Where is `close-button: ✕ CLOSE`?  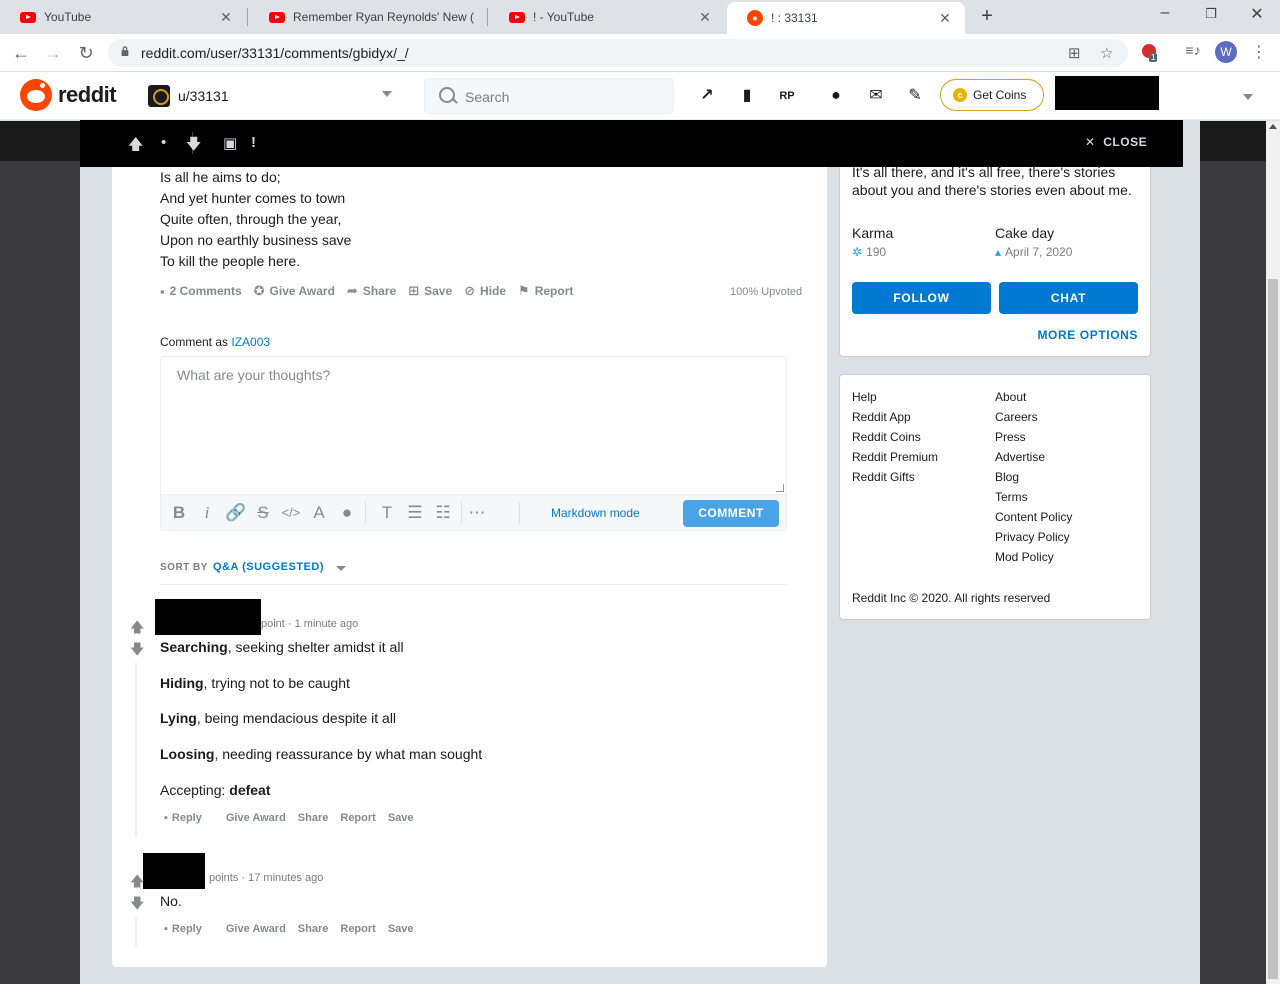
close-button: ✕ CLOSE is located at coordinates (1116, 142).